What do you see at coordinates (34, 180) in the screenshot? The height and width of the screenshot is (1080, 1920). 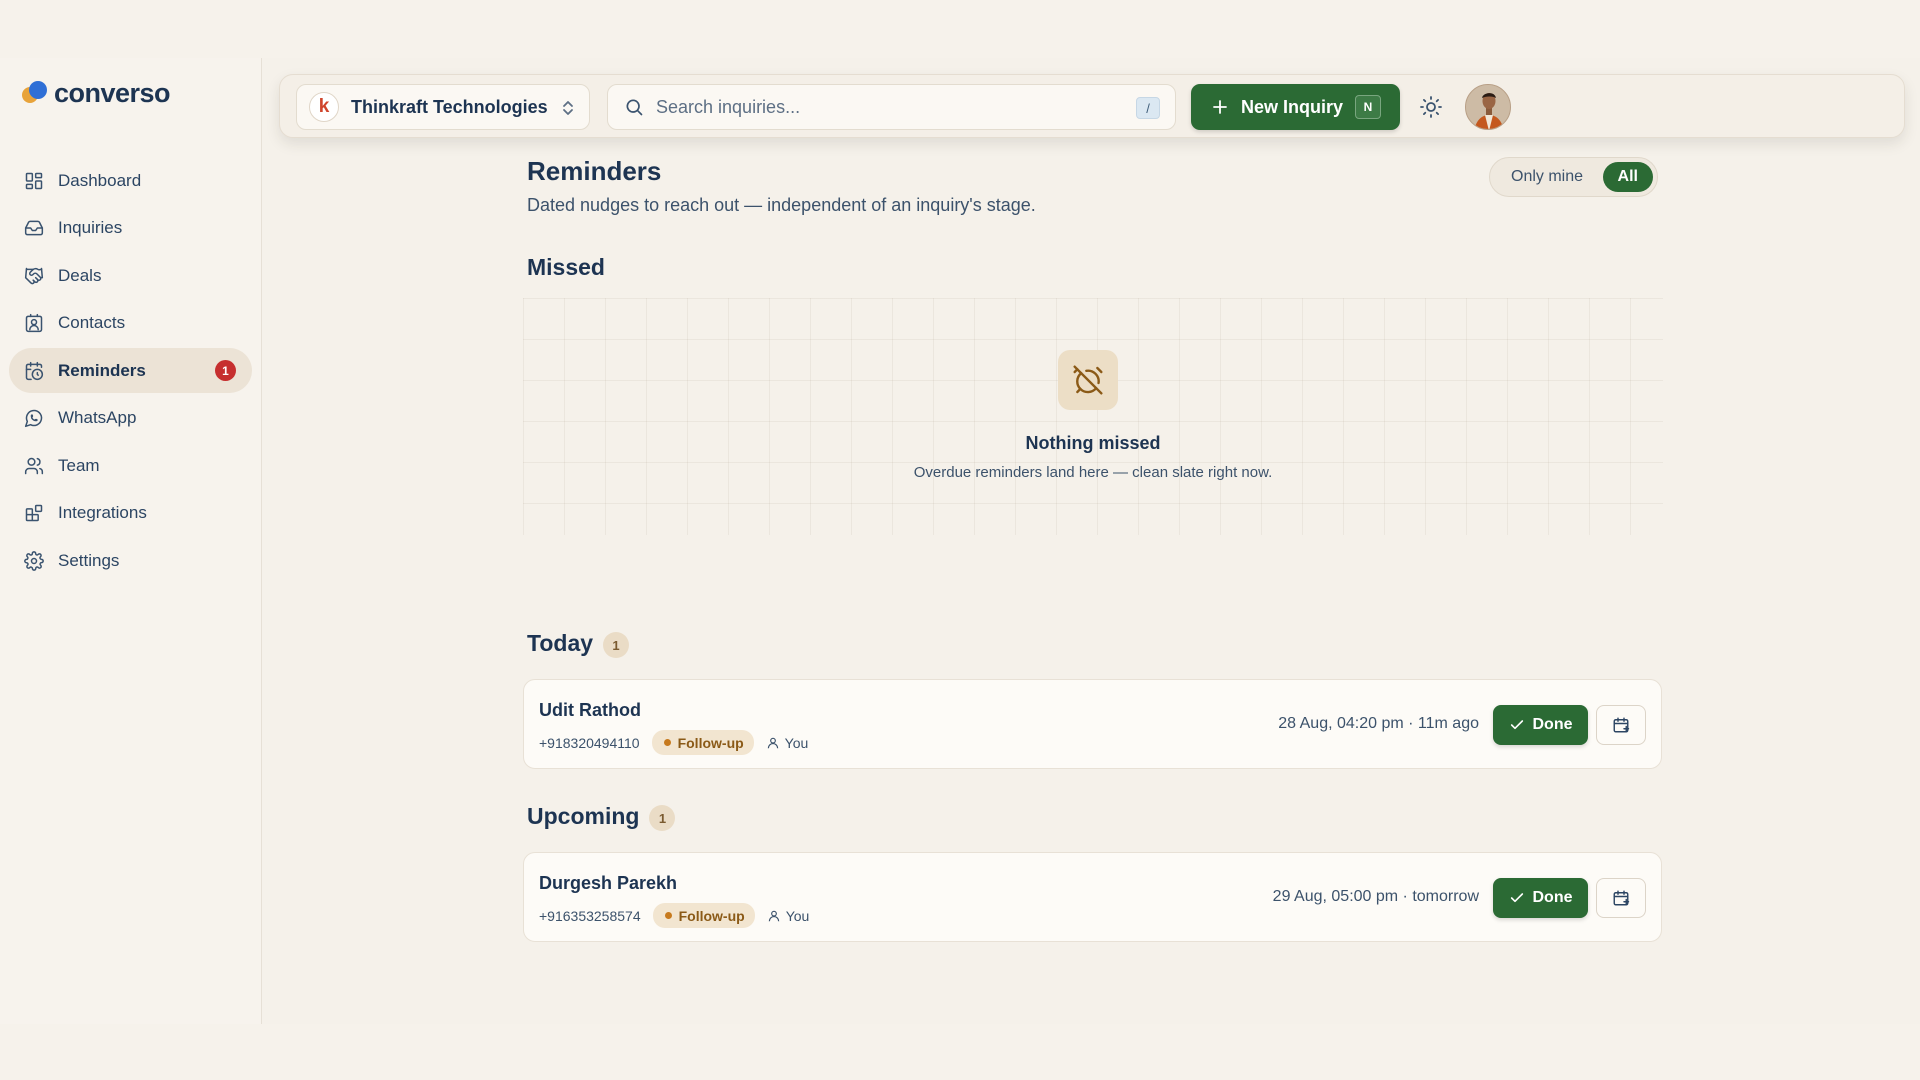 I see `dashboard-icon` at bounding box center [34, 180].